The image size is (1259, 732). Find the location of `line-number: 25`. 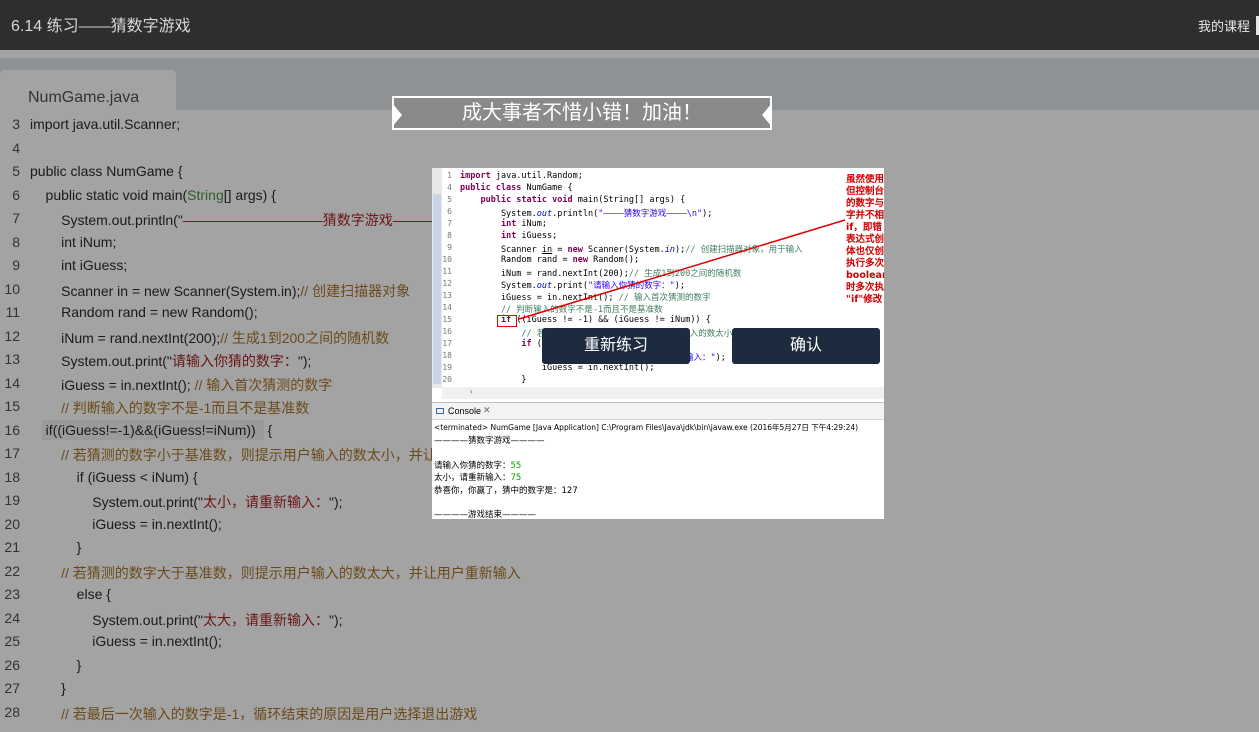

line-number: 25 is located at coordinates (12, 641).